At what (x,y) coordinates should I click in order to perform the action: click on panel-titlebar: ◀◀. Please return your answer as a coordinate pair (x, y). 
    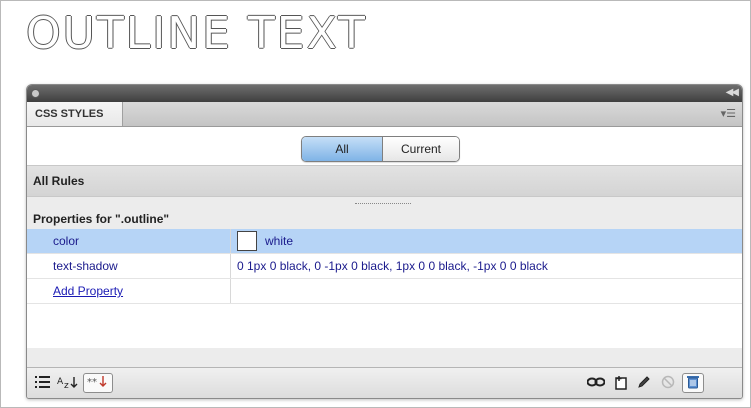
    Looking at the image, I should click on (384, 93).